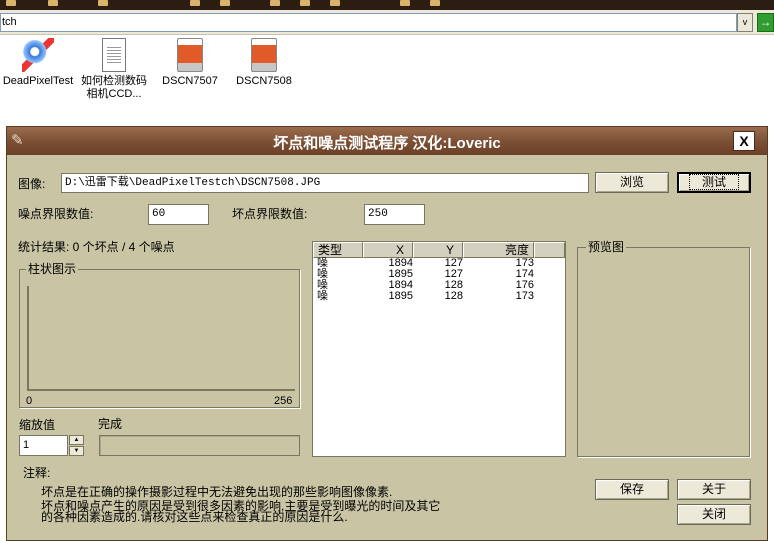  What do you see at coordinates (663, 348) in the screenshot?
I see `preview-group: 预览图` at bounding box center [663, 348].